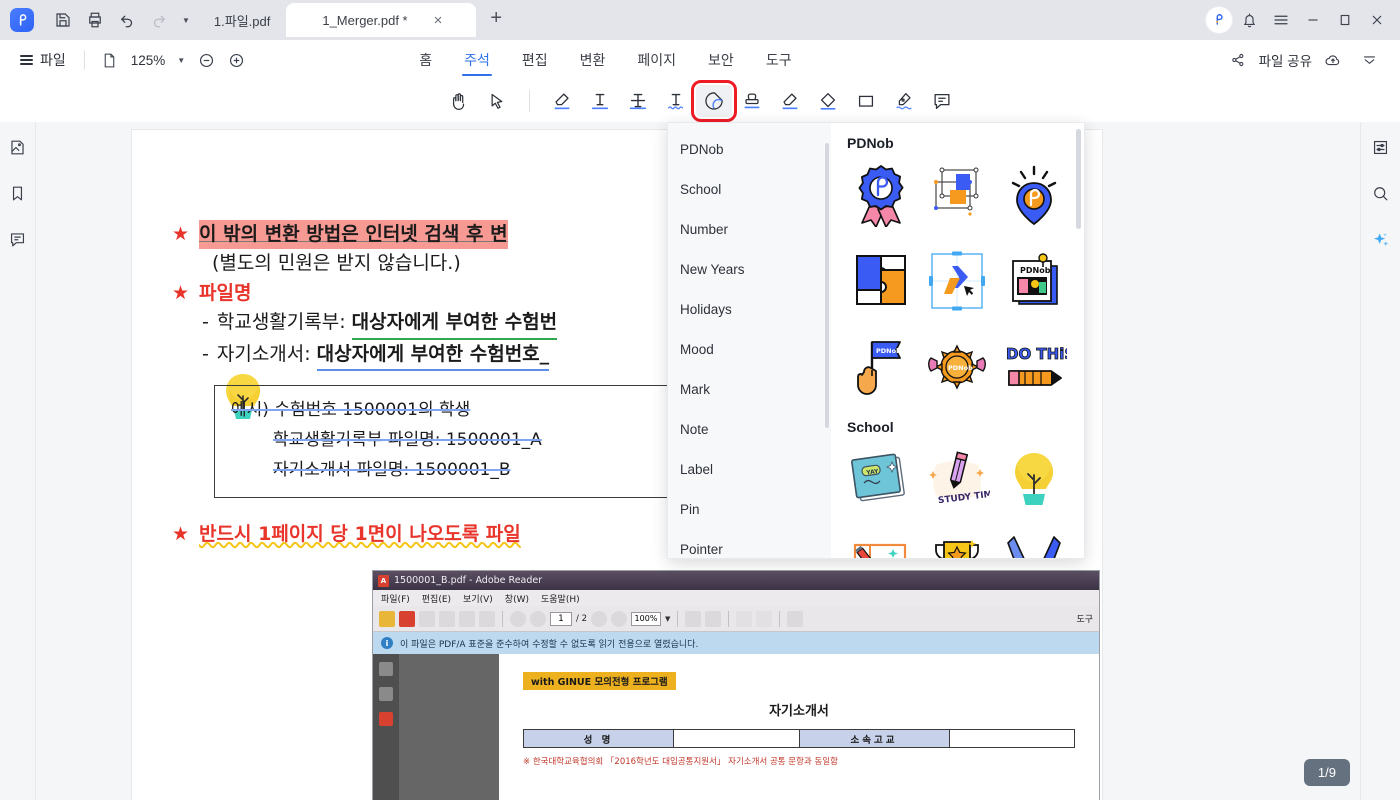 The height and width of the screenshot is (800, 1400). I want to click on sticker-notebook-pencil, so click(881, 541).